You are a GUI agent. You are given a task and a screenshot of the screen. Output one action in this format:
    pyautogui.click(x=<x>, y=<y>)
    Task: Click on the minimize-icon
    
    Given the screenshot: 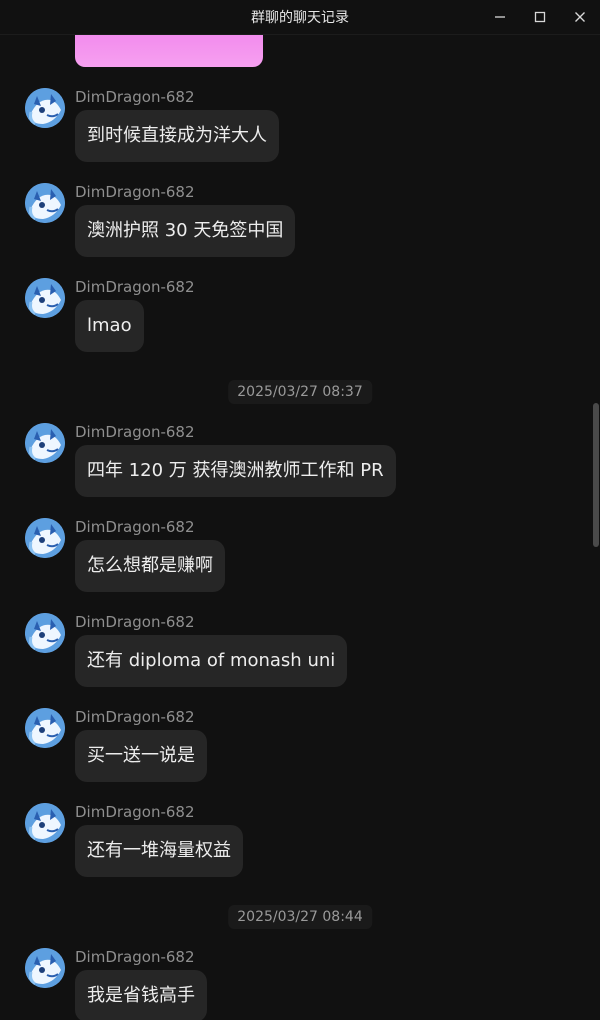 What is the action you would take?
    pyautogui.click(x=500, y=17)
    